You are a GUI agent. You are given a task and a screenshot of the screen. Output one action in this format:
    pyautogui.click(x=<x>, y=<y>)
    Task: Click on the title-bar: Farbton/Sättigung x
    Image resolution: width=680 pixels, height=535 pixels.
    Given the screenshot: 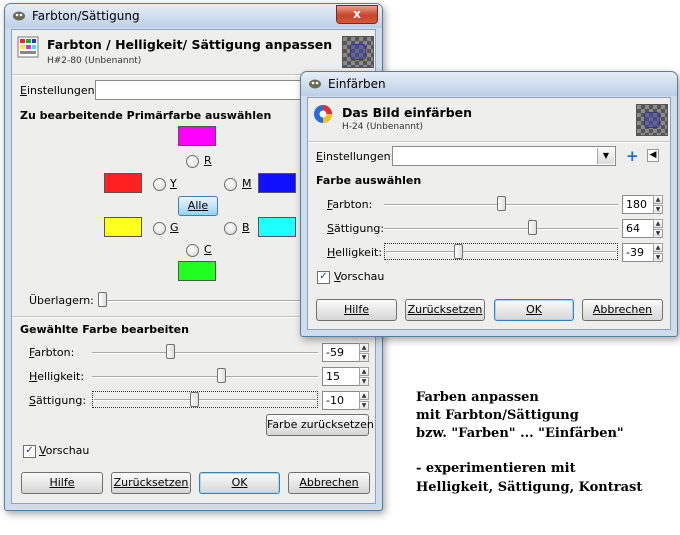 What is the action you would take?
    pyautogui.click(x=193, y=16)
    